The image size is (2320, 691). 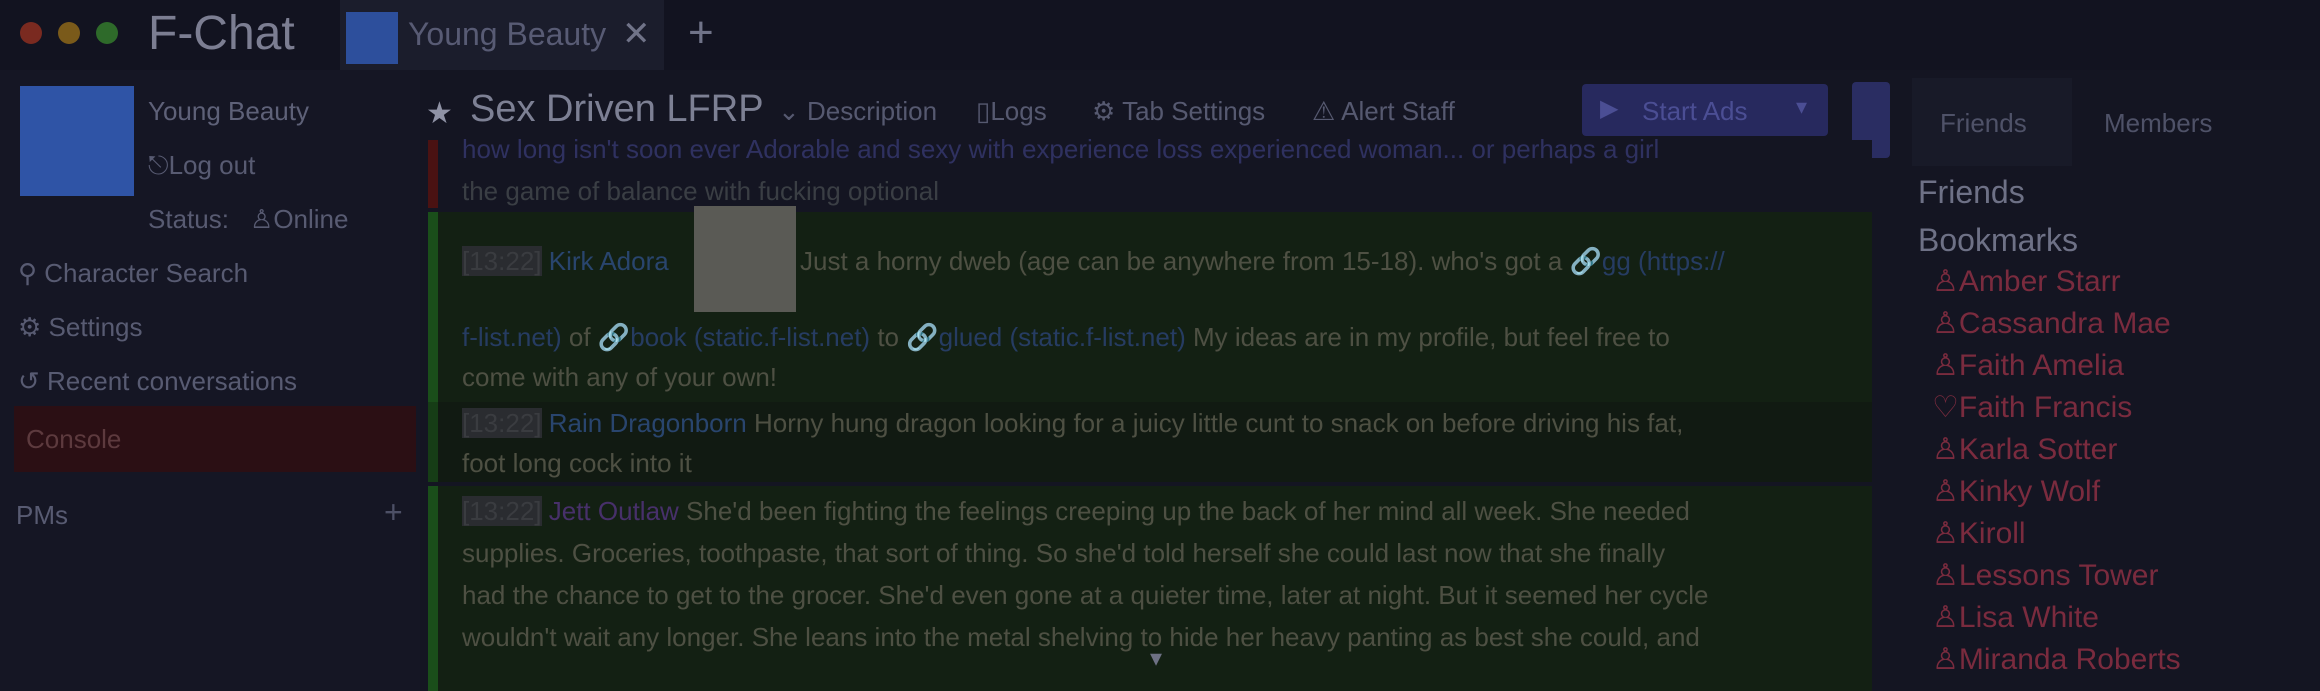 What do you see at coordinates (614, 511) in the screenshot?
I see `author-link: Jett Outlaw` at bounding box center [614, 511].